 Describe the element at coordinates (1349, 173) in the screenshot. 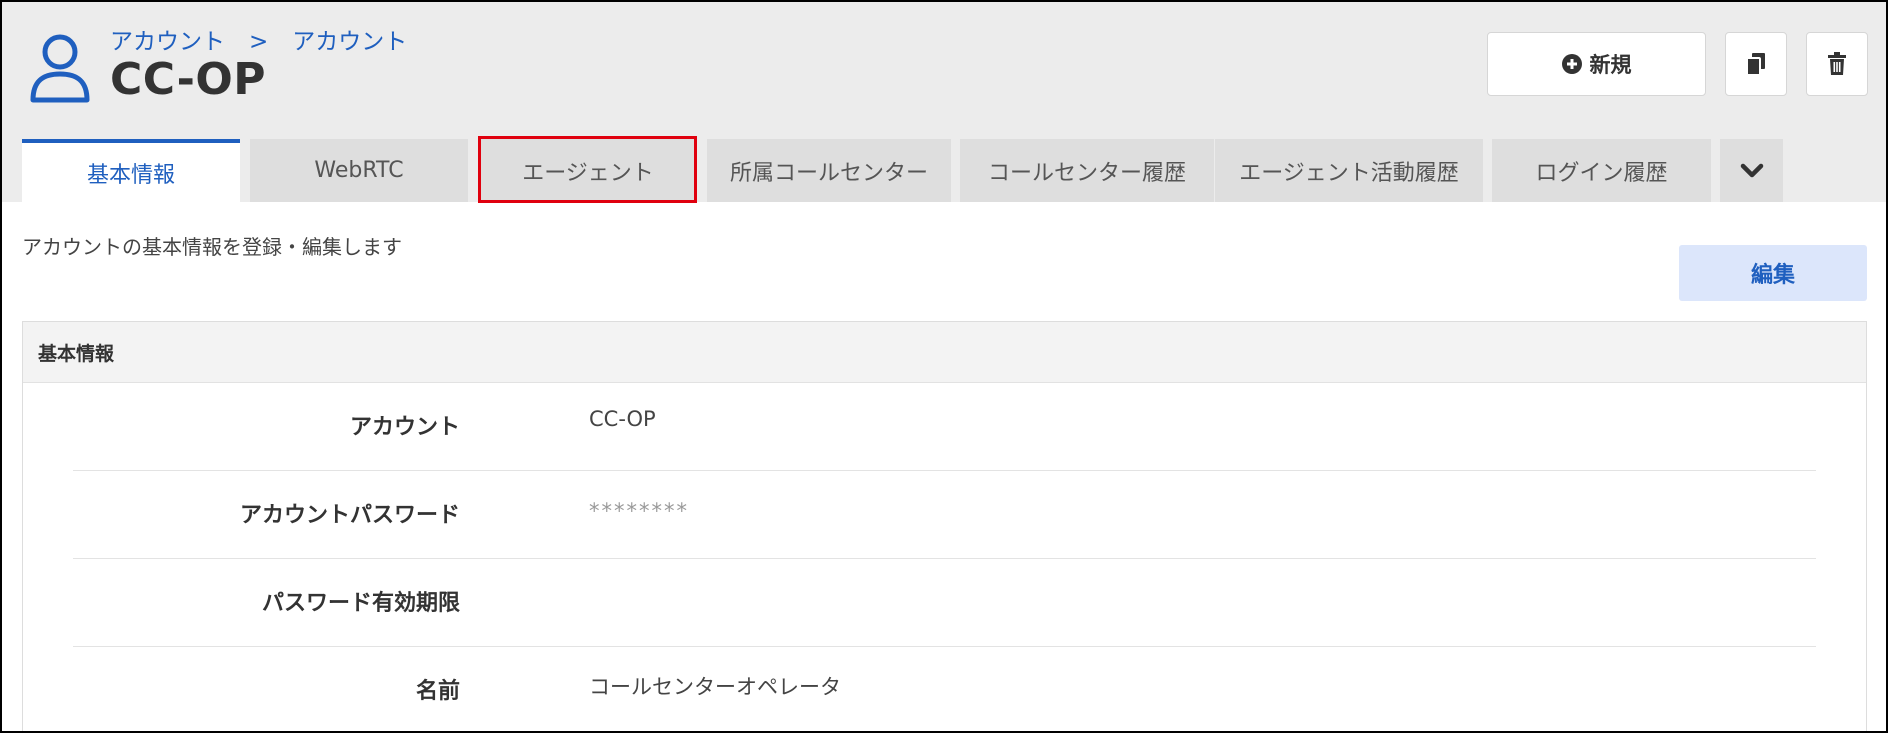

I see `tab-label: エージェント活動履歴` at that location.